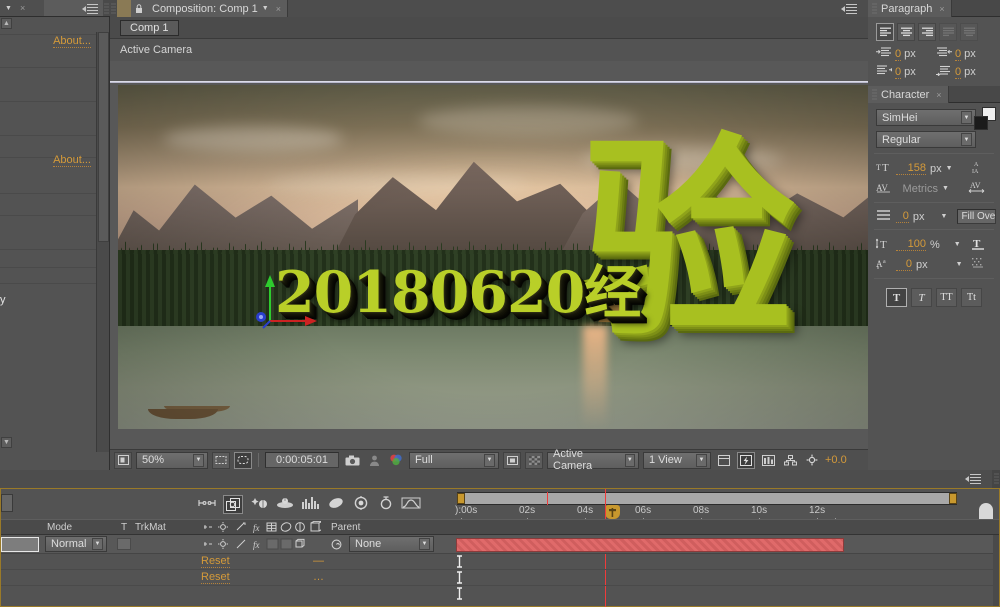 Image resolution: width=1000 pixels, height=607 pixels. I want to click on column-header-trkmat: TrkMat, so click(150, 527).